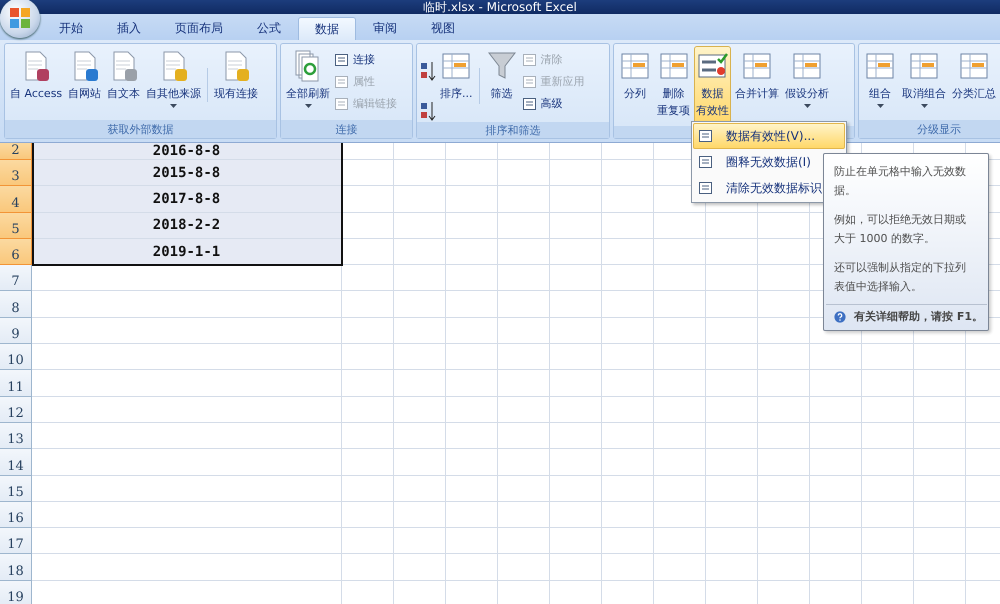  Describe the element at coordinates (900, 181) in the screenshot. I see `tooltip-text: 防止在单元格中输入无效数据。` at that location.